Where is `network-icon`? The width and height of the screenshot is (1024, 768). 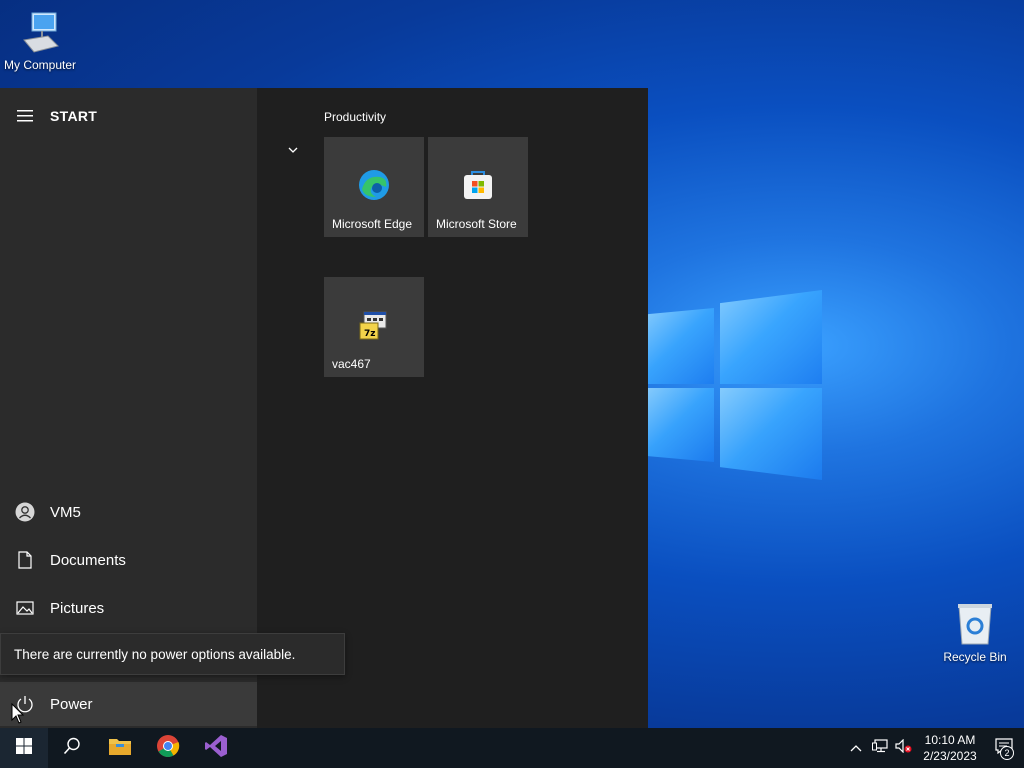 network-icon is located at coordinates (880, 748).